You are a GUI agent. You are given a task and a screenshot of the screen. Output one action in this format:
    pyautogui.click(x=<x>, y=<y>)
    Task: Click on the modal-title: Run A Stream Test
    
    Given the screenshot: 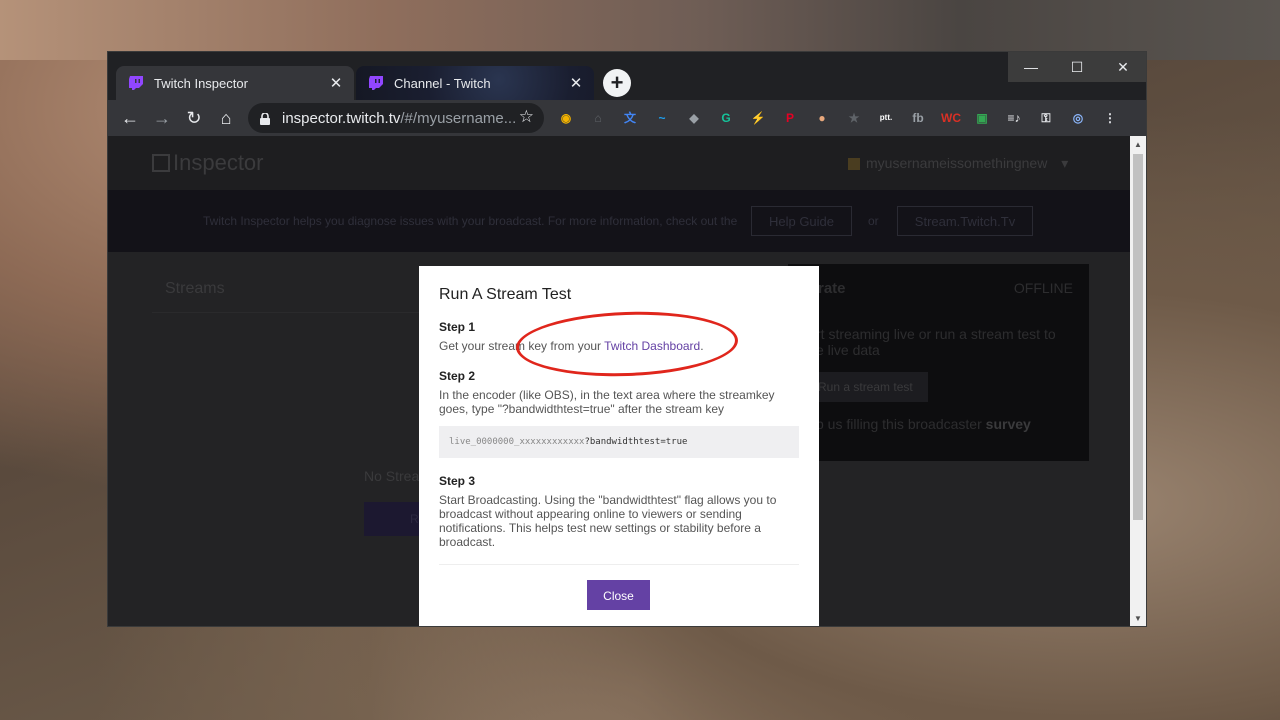 What is the action you would take?
    pyautogui.click(x=505, y=294)
    